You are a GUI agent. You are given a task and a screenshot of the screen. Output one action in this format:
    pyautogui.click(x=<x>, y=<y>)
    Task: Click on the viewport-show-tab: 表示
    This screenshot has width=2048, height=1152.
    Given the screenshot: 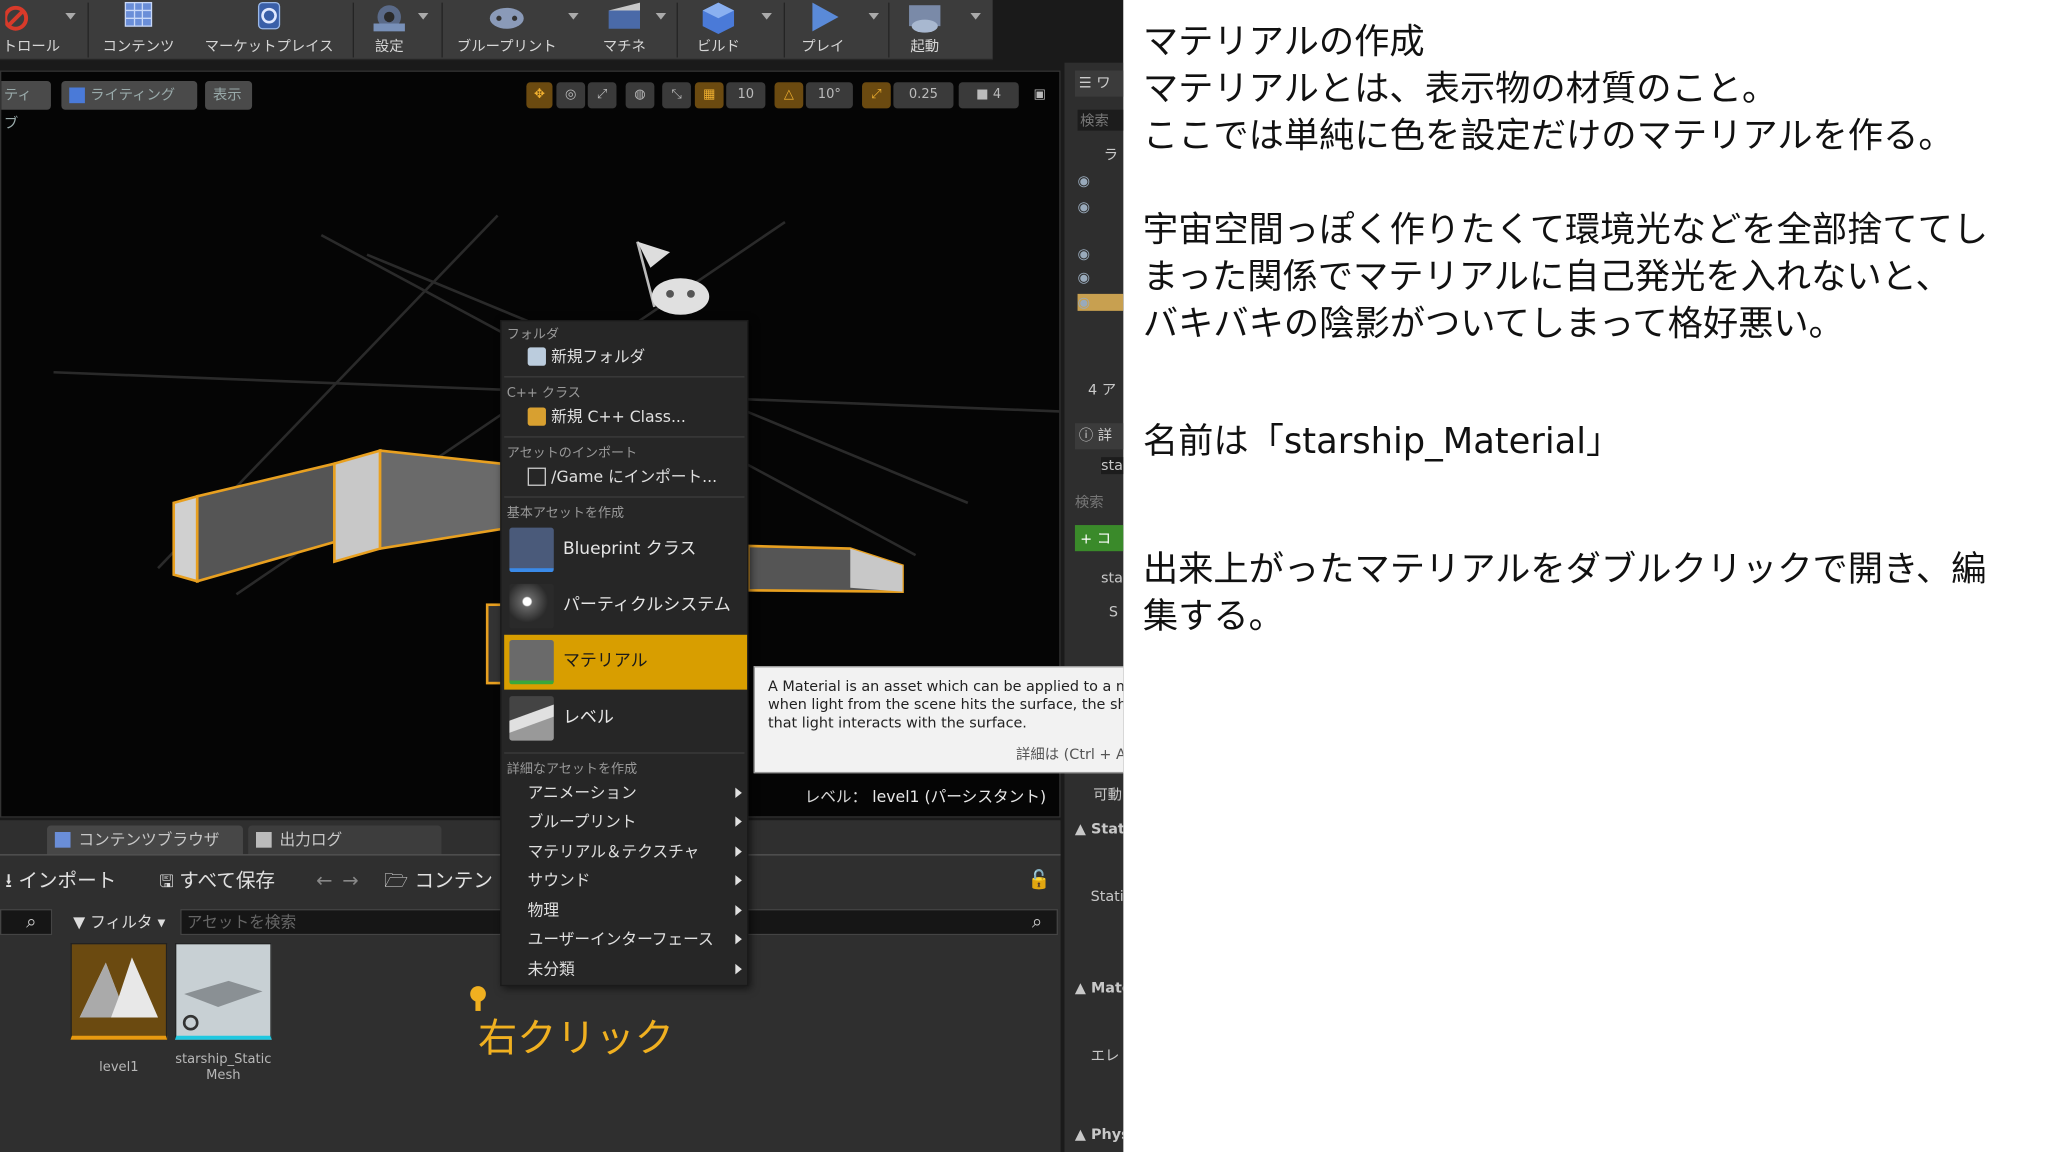 What is the action you would take?
    pyautogui.click(x=229, y=95)
    